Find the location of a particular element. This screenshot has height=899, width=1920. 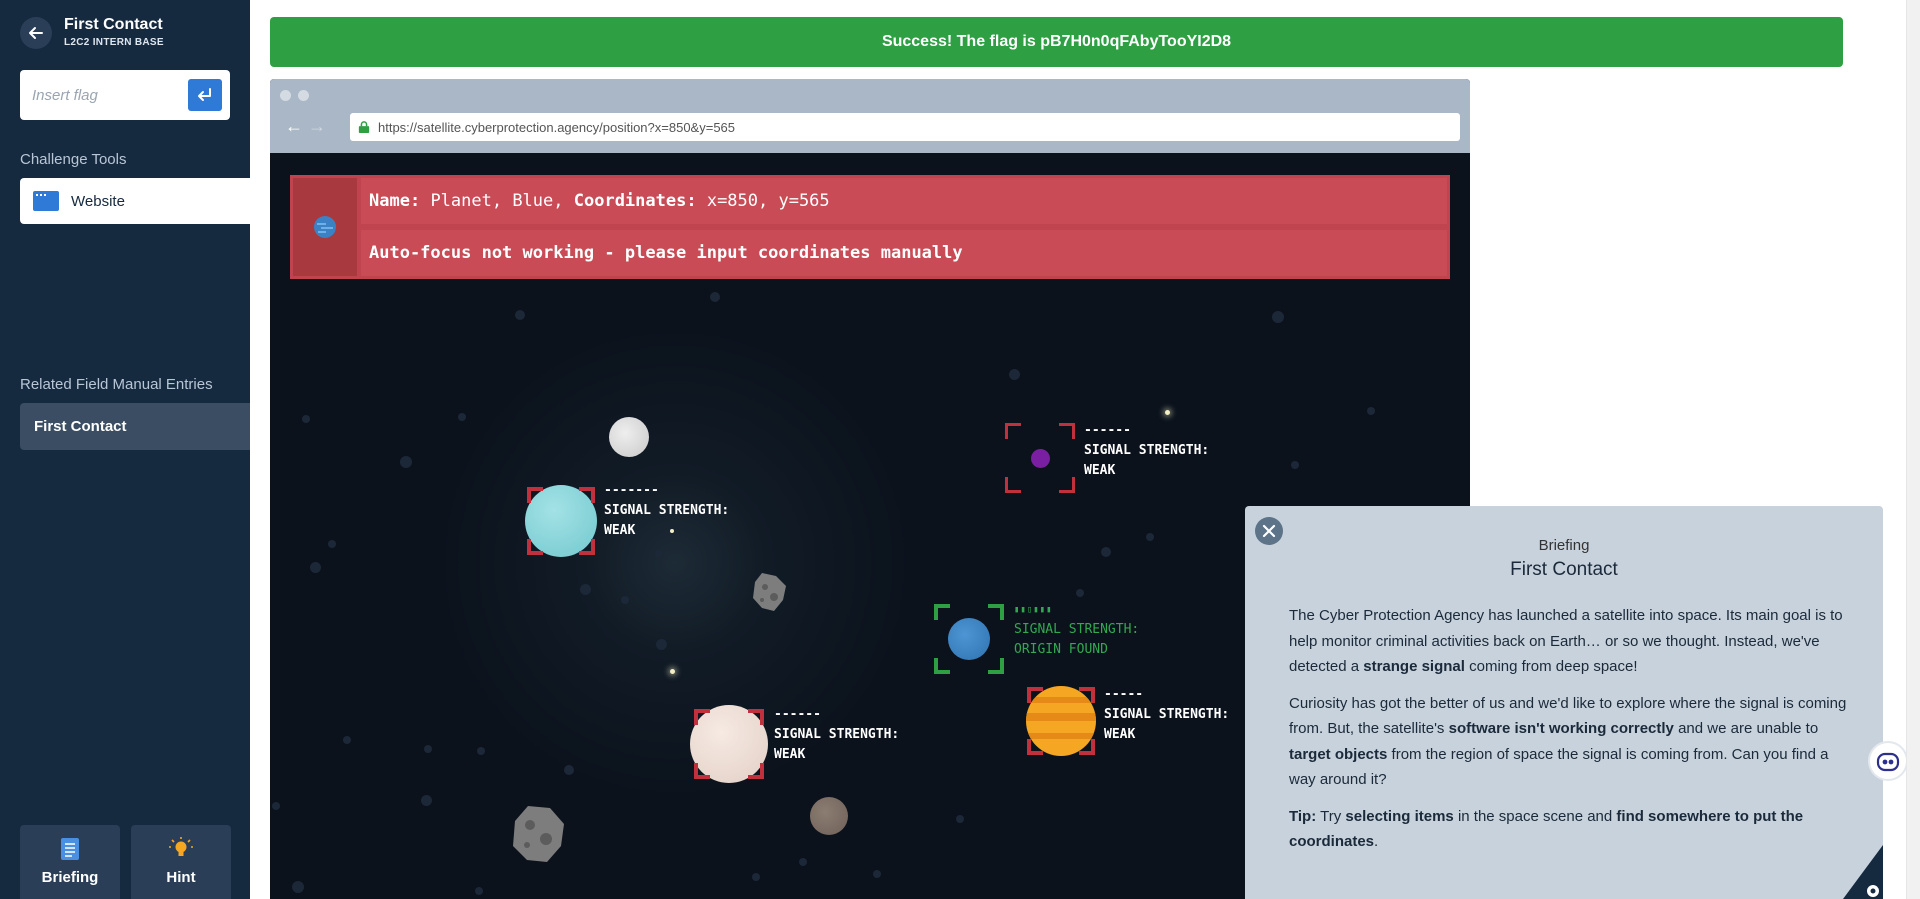

grey-moon is located at coordinates (629, 437).